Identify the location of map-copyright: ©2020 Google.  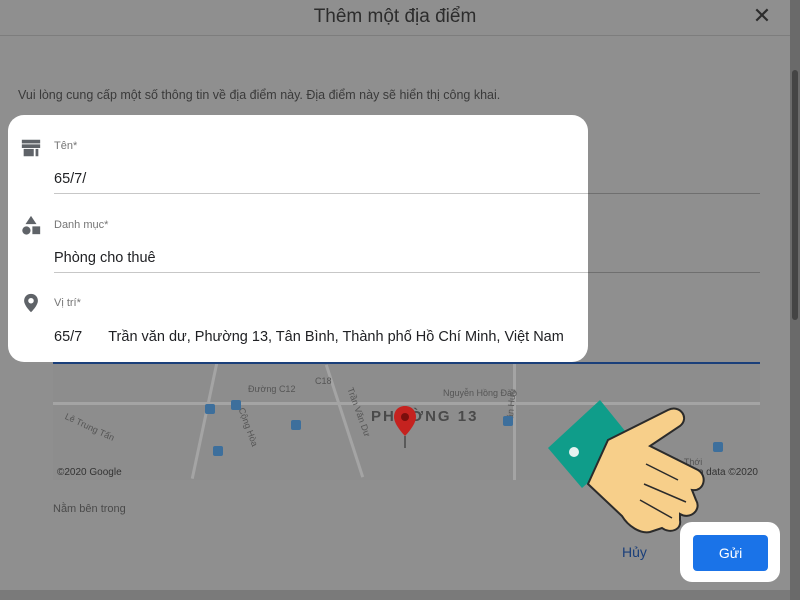
(89, 472).